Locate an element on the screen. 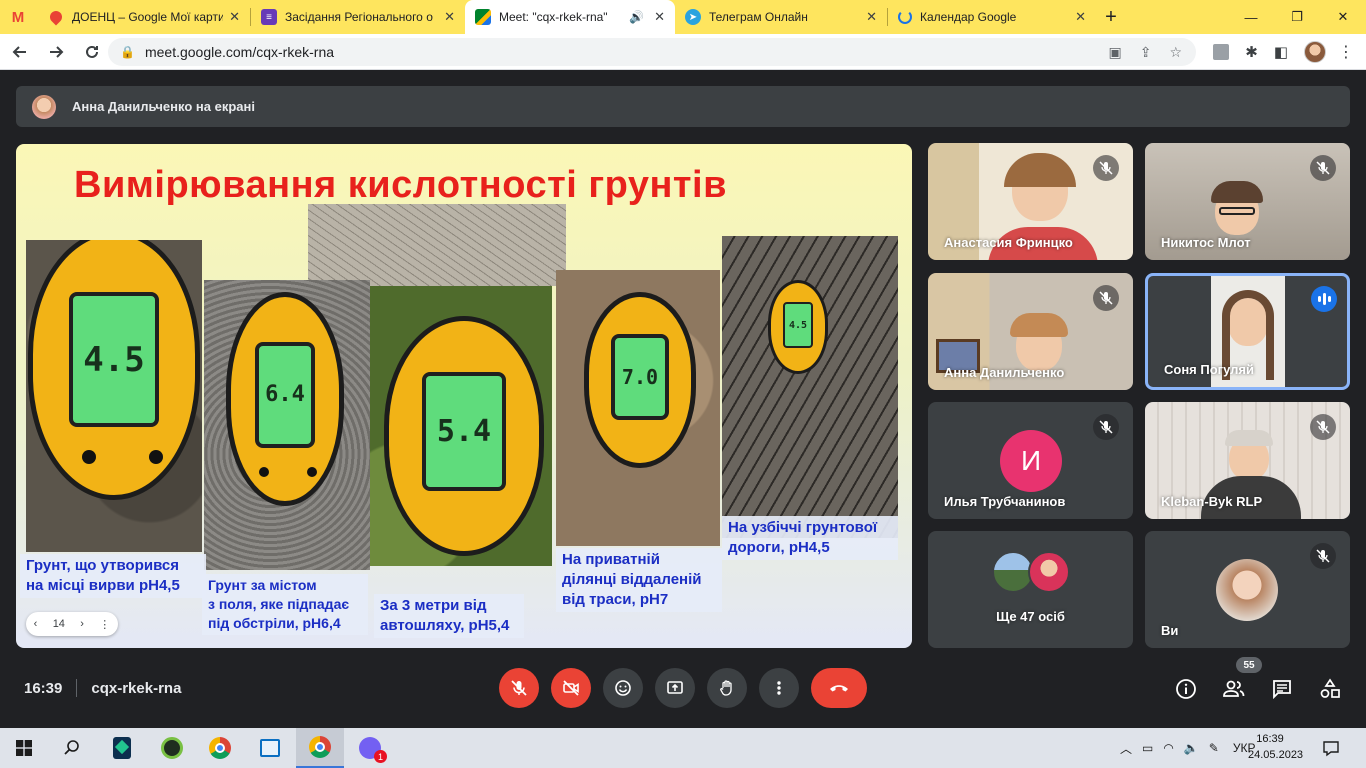  slide-title: Вимірювання кислотності грунтів is located at coordinates (400, 185).